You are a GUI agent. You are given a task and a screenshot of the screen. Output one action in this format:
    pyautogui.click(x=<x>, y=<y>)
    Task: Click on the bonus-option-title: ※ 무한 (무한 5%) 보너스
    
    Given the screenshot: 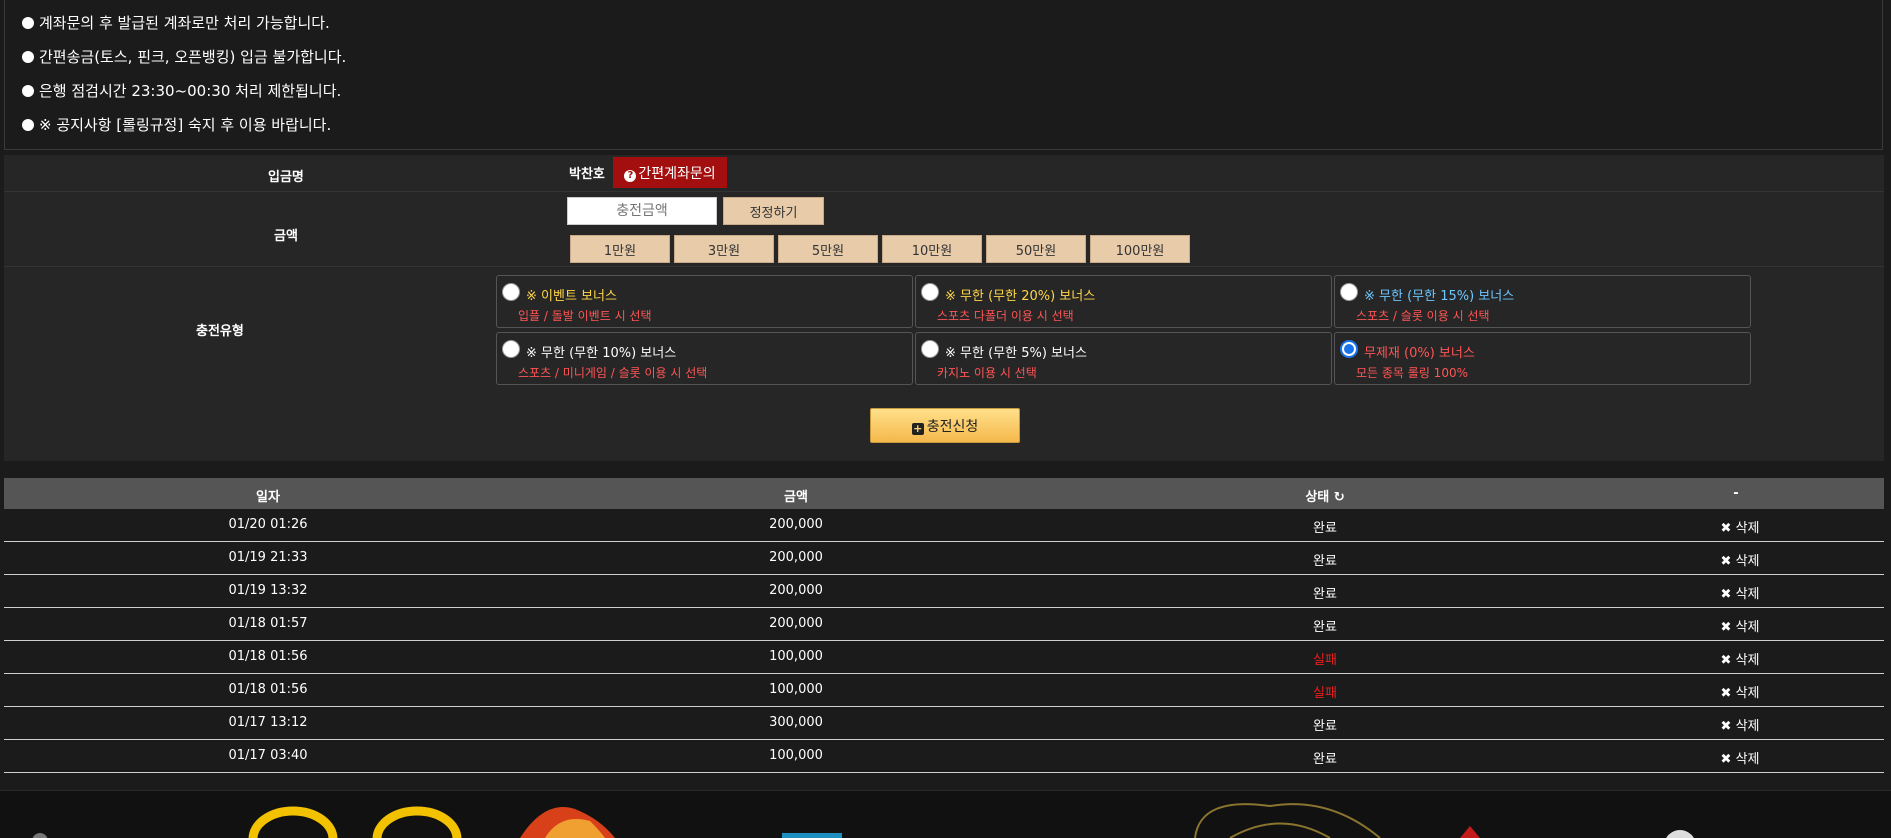 What is the action you would take?
    pyautogui.click(x=1016, y=351)
    